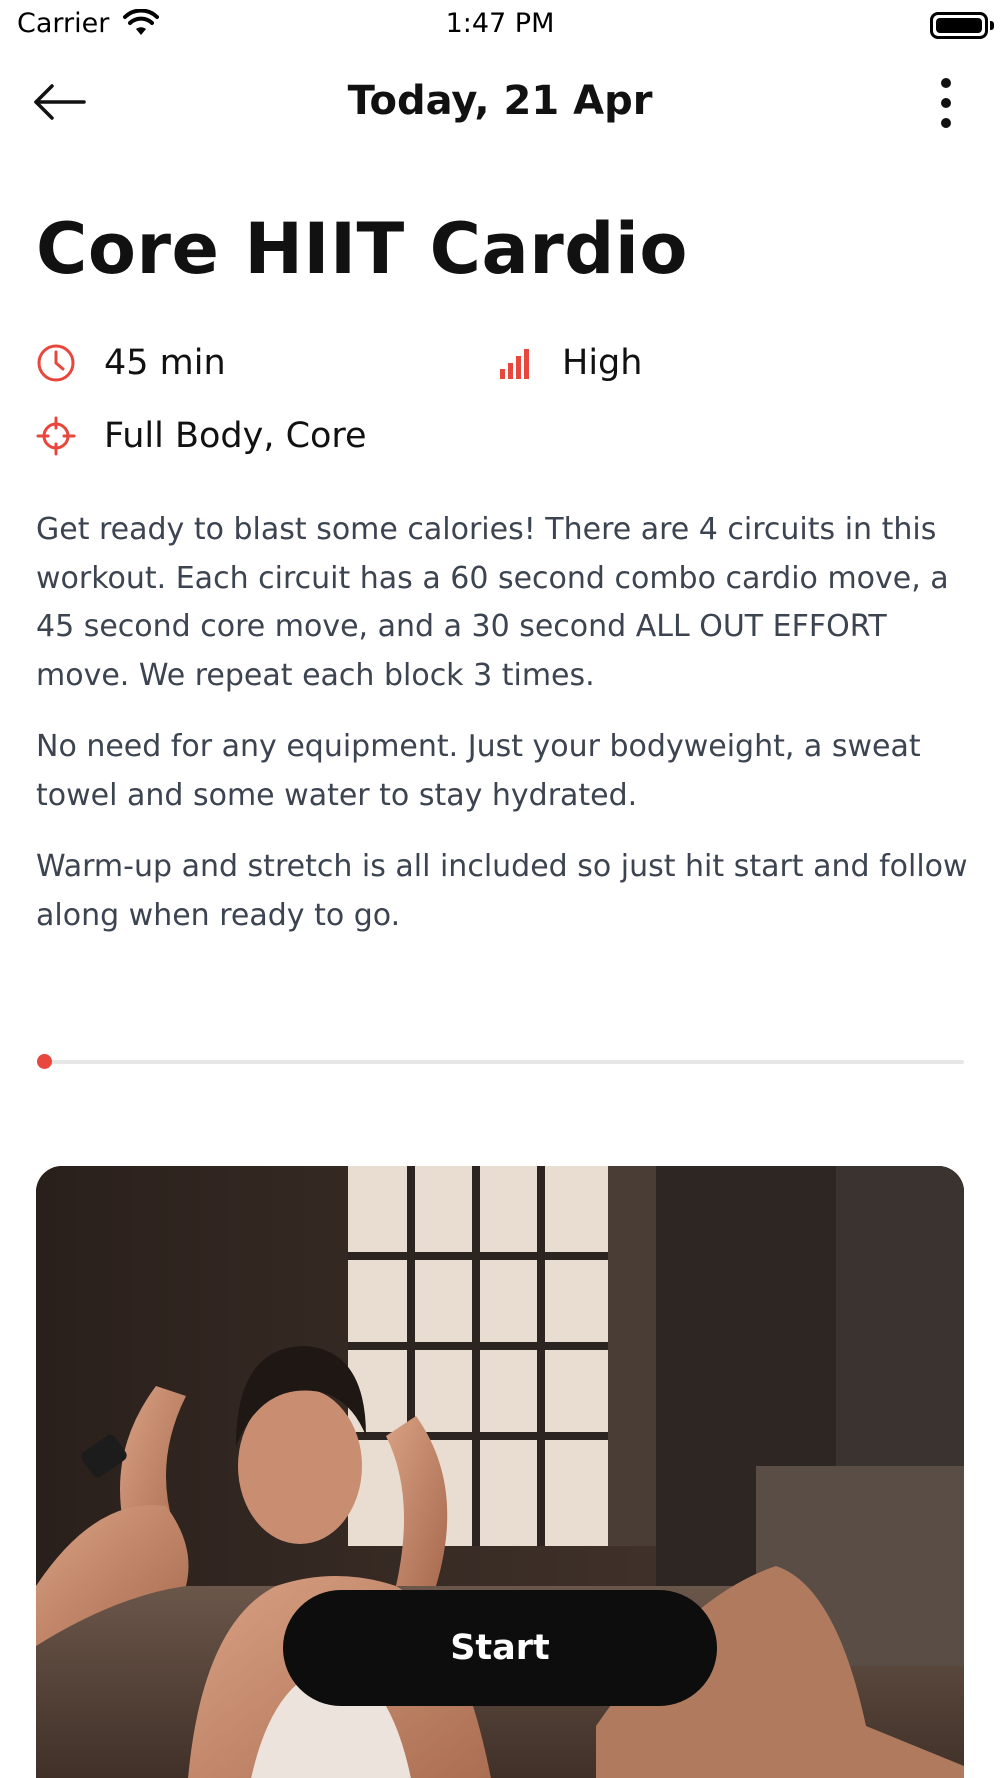 The height and width of the screenshot is (1778, 1000). Describe the element at coordinates (514, 364) in the screenshot. I see `signal-bars-icon` at that location.